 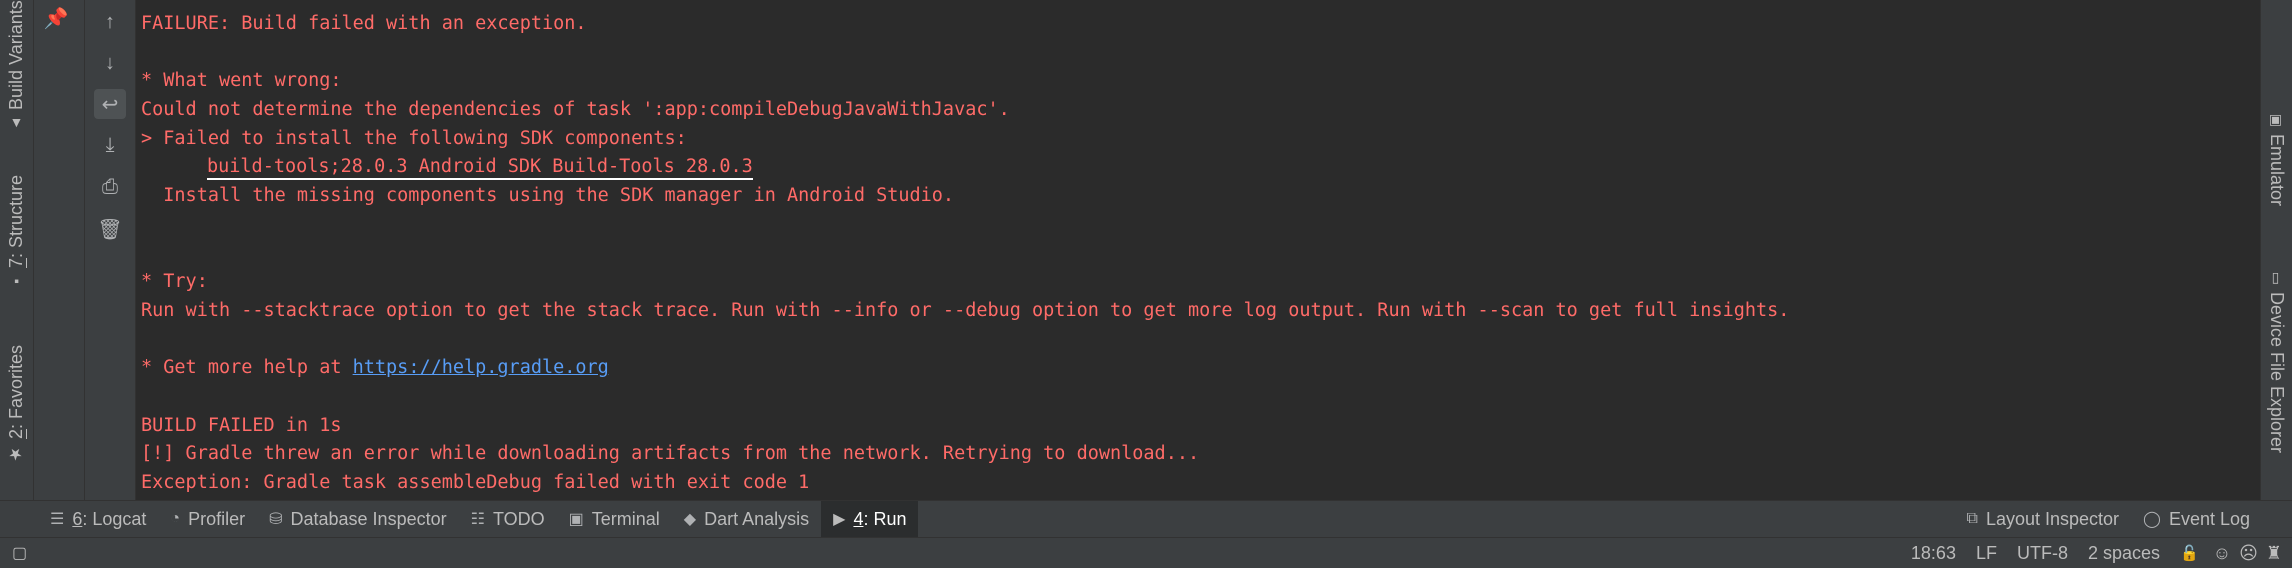 I want to click on tab-run: ▶ 4: Run, so click(x=870, y=519).